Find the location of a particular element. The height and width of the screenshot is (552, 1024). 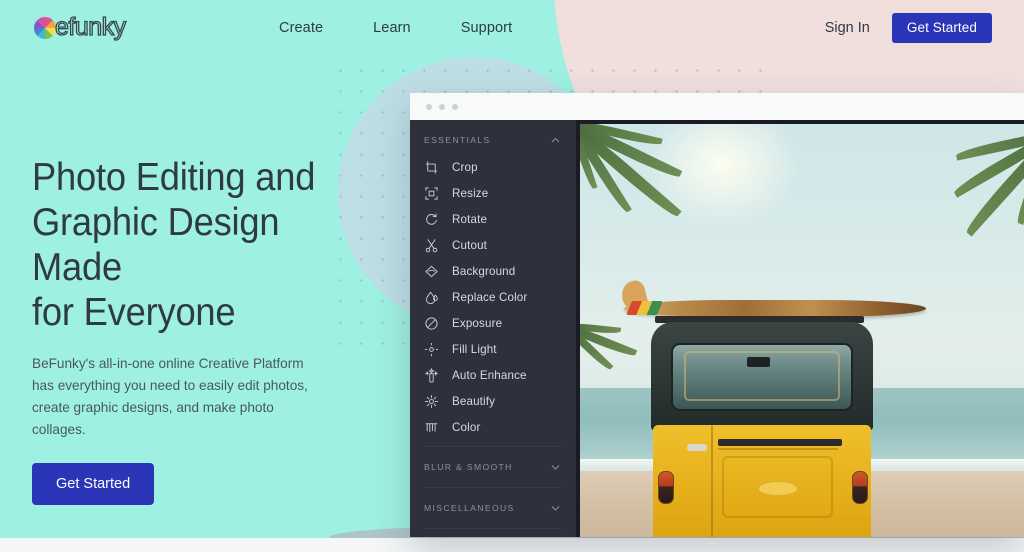

auto-enhance-wand-icon is located at coordinates (431, 375).